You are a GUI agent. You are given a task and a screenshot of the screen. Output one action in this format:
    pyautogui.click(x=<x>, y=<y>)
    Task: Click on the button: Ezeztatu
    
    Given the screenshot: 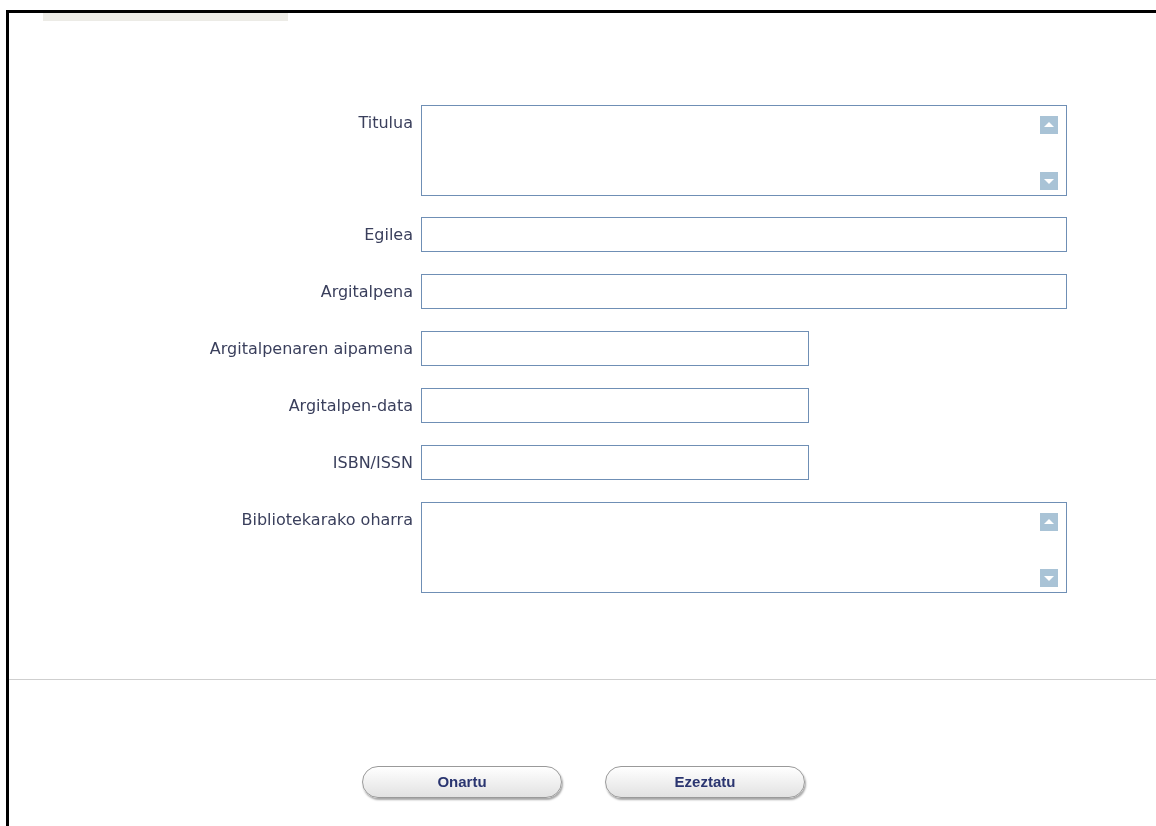 What is the action you would take?
    pyautogui.click(x=705, y=782)
    